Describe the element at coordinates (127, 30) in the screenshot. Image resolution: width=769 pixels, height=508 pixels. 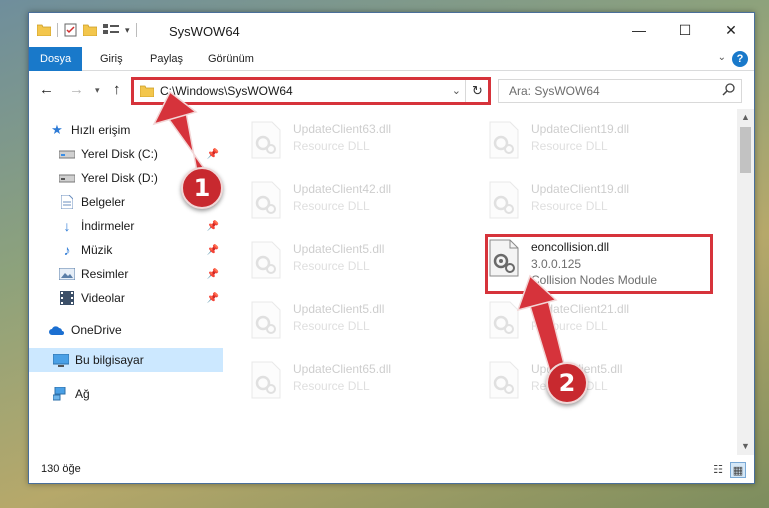
I see `customize-toolbar-dropdown: ▾` at that location.